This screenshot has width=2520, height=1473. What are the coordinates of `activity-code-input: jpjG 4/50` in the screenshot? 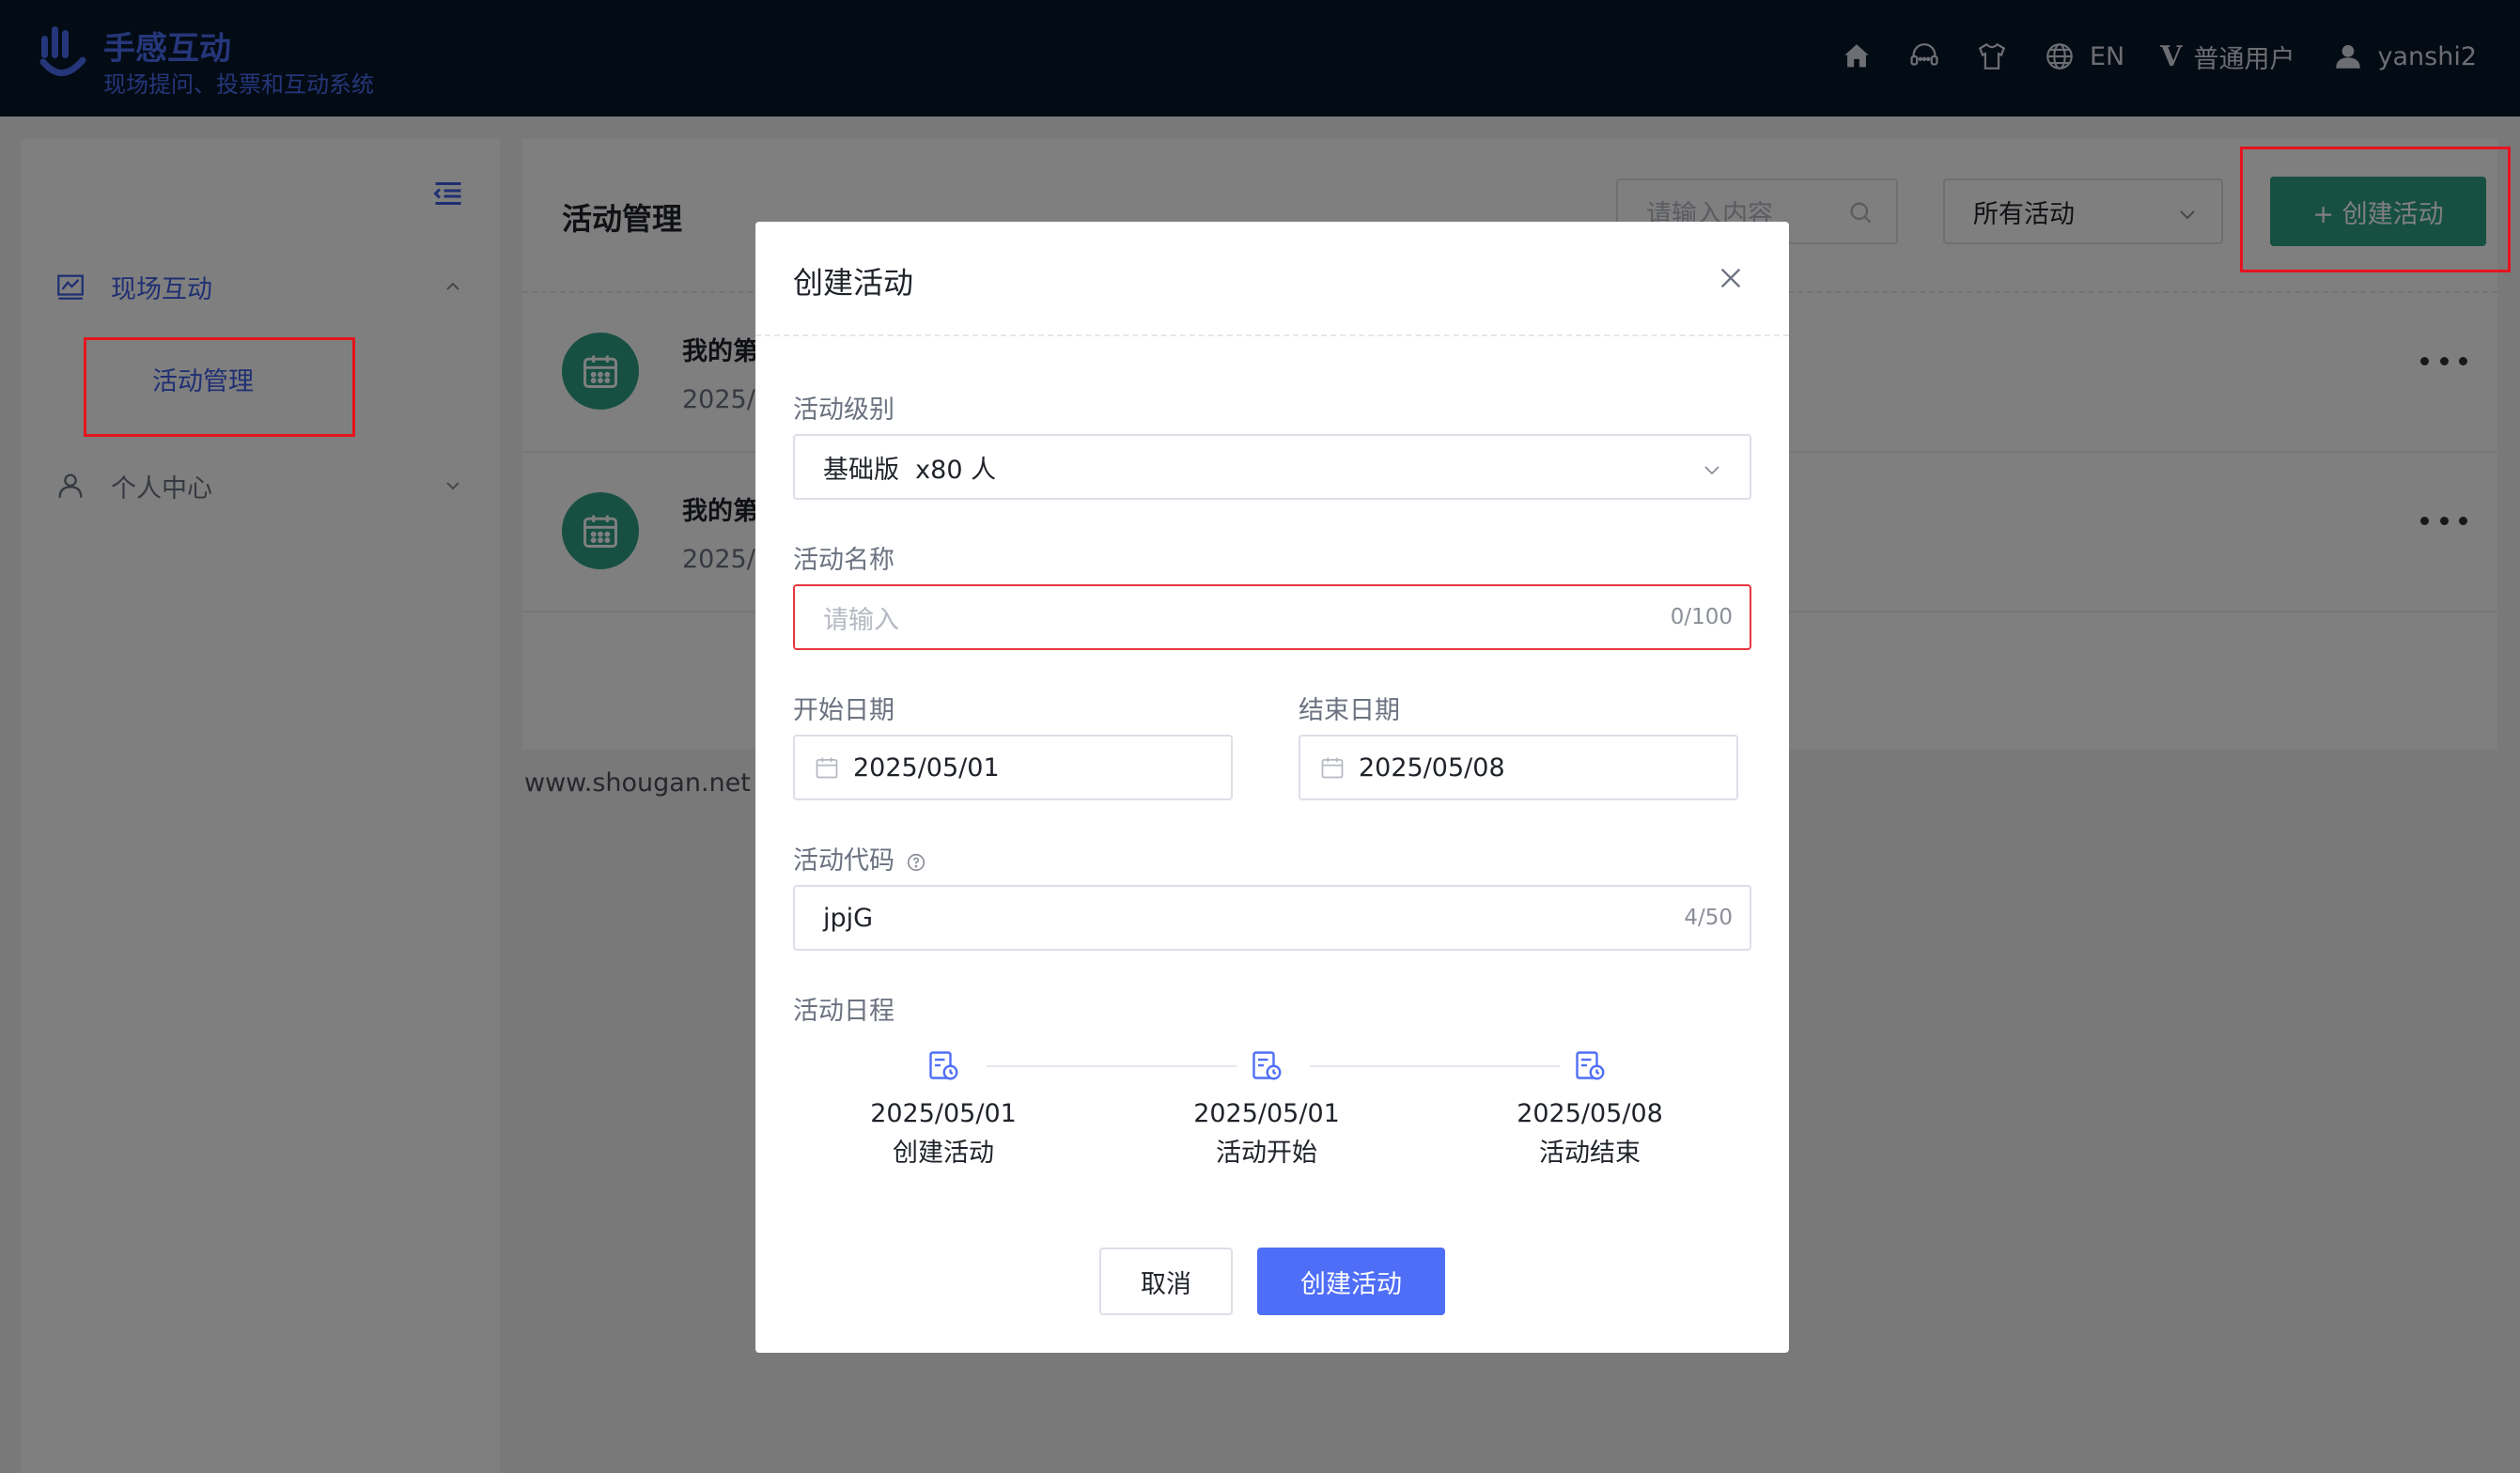 It's located at (1272, 918).